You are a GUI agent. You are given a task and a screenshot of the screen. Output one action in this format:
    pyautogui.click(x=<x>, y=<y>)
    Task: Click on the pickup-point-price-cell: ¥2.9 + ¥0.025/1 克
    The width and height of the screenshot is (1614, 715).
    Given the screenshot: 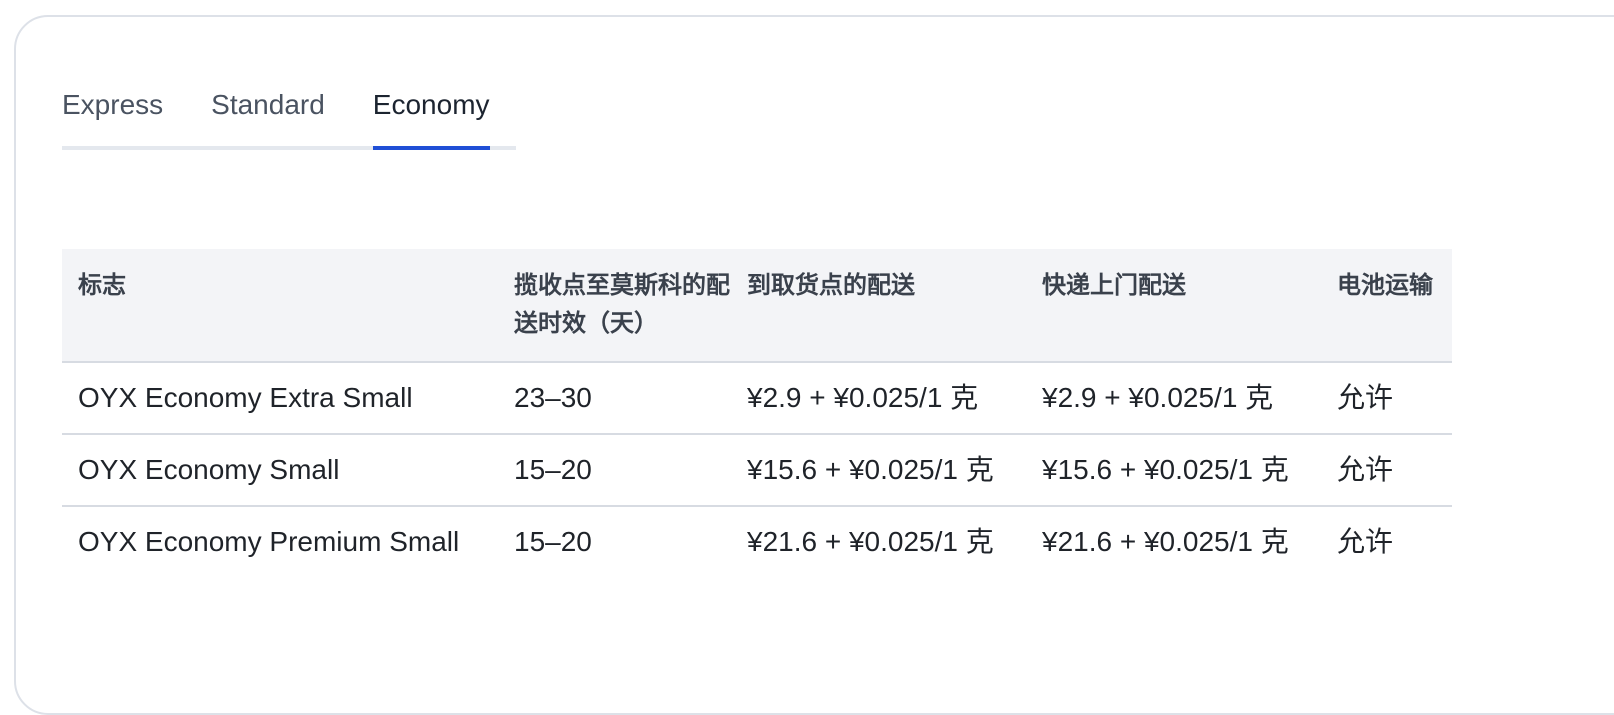 What is the action you would take?
    pyautogui.click(x=878, y=398)
    